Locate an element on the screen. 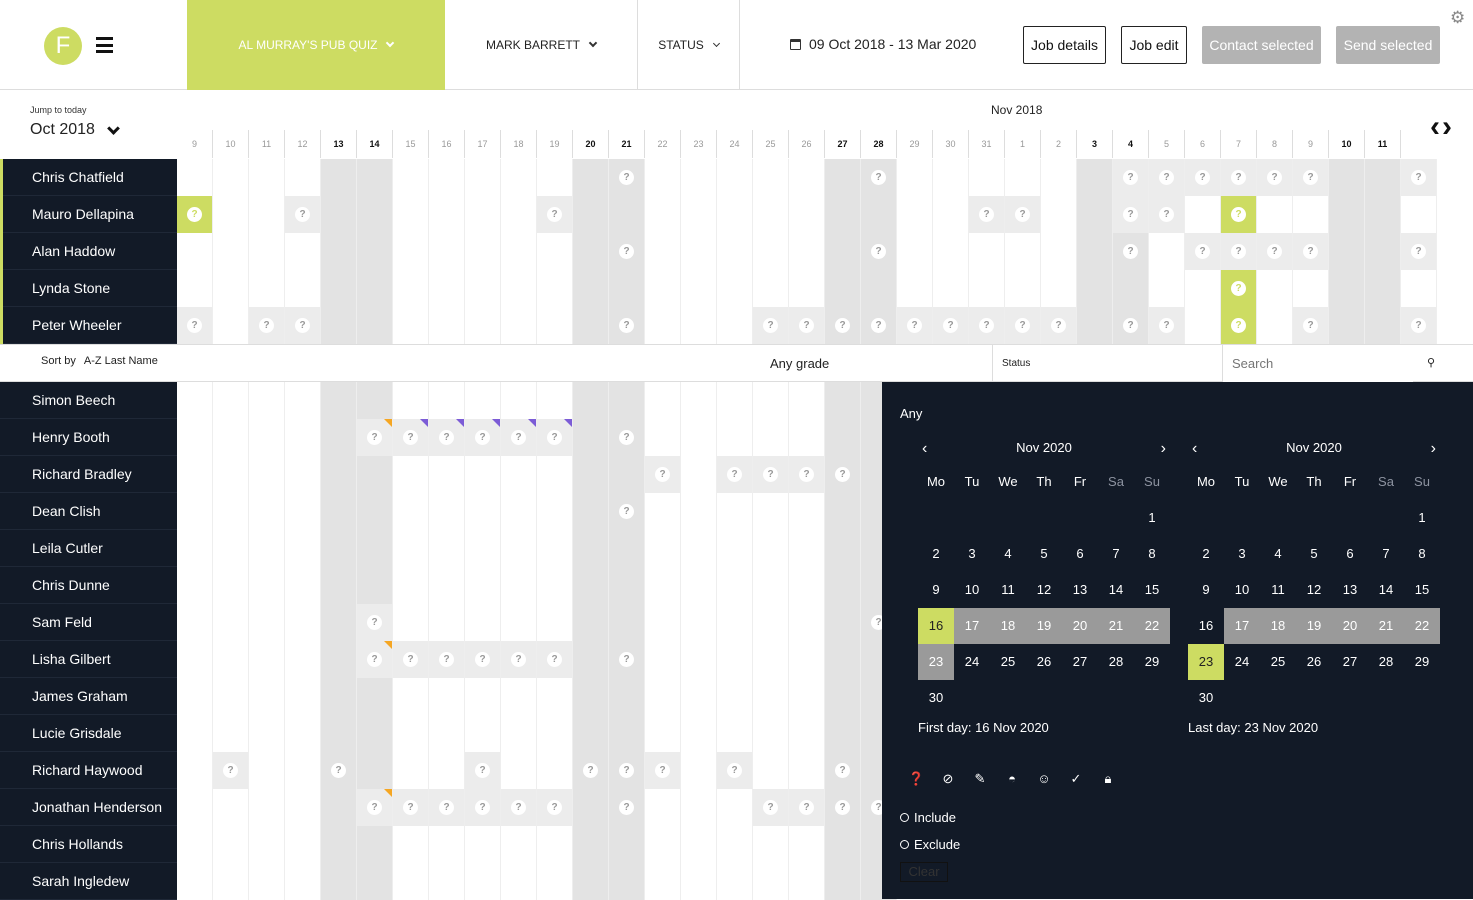 The image size is (1473, 900). send-selected-button: Send selected is located at coordinates (1388, 45).